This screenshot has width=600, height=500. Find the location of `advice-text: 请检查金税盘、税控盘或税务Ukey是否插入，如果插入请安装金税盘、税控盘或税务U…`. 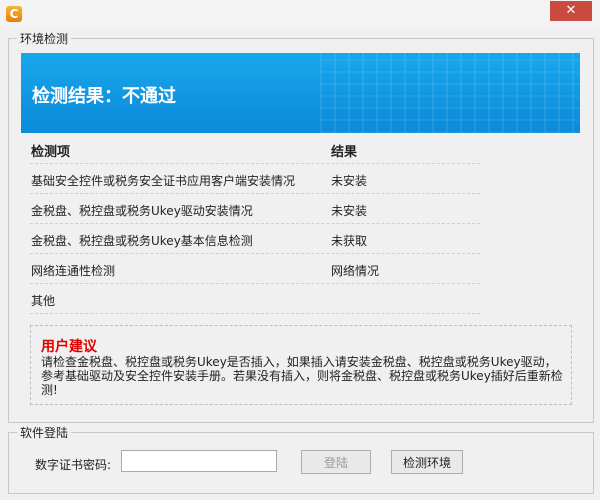

advice-text: 请检查金税盘、税控盘或税务Ukey是否插入，如果插入请安装金税盘、税控盘或税务U… is located at coordinates (302, 376).